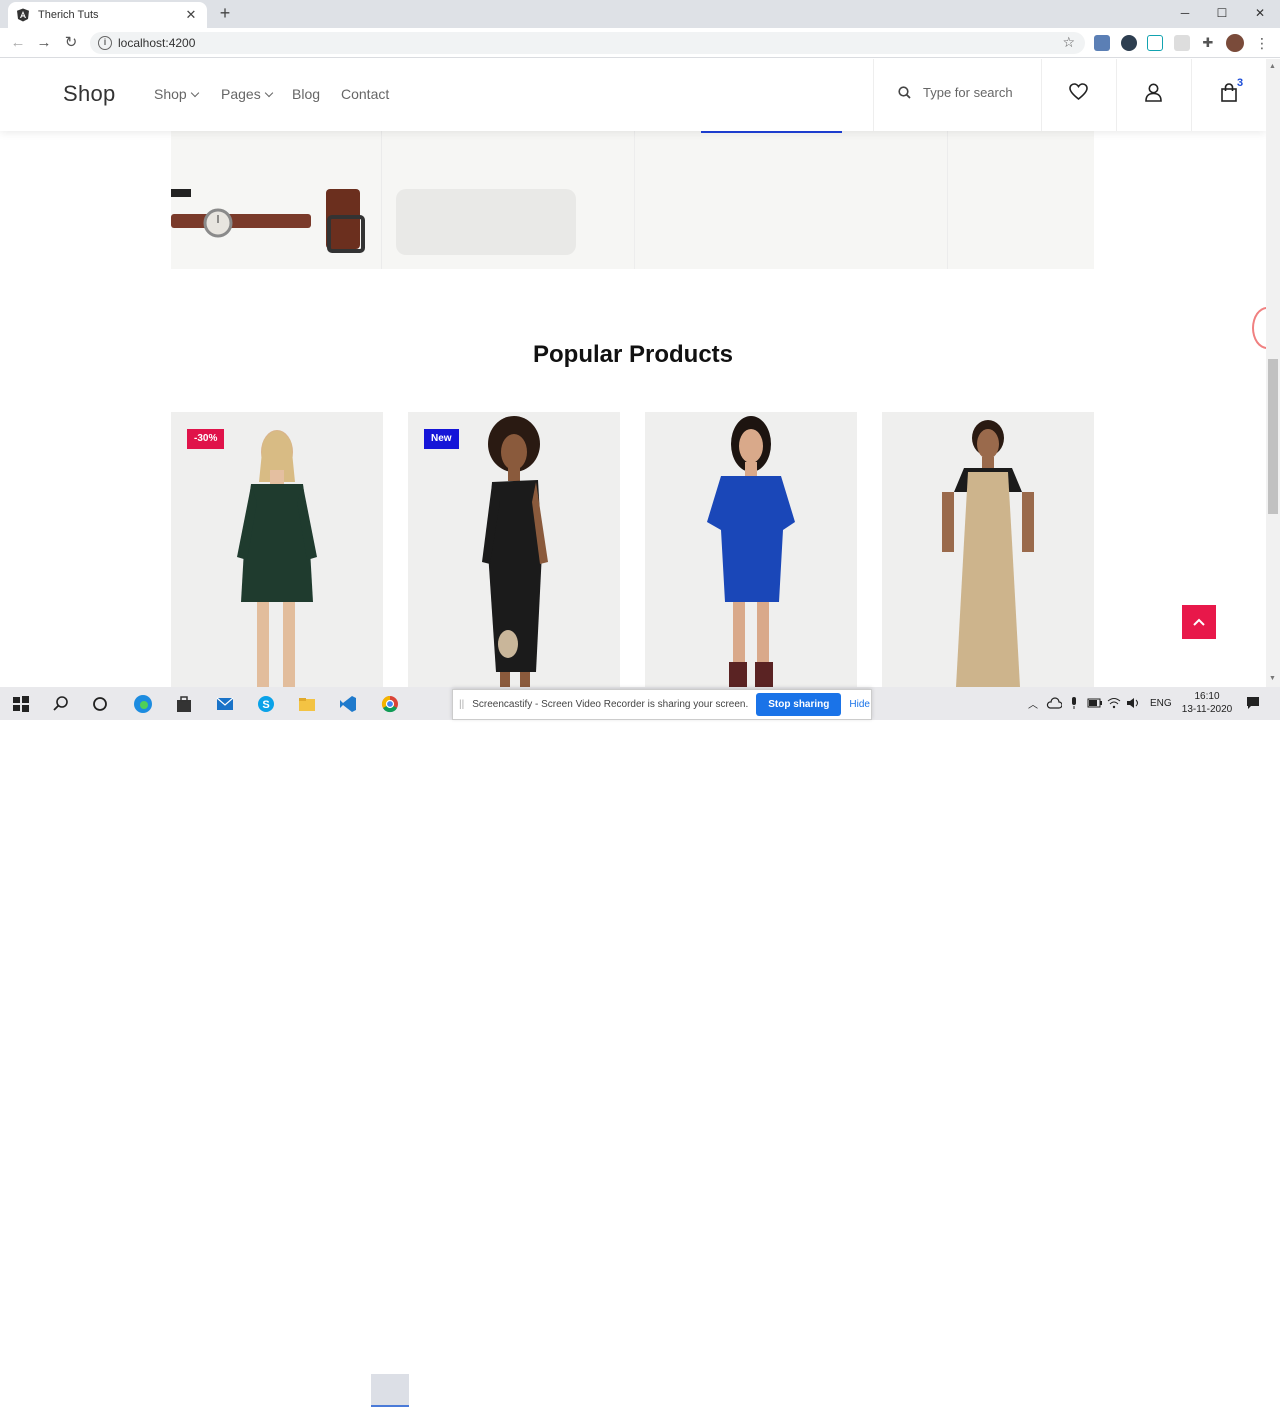 The image size is (1280, 1407). Describe the element at coordinates (241, 94) in the screenshot. I see `nav-label: Pages` at that location.